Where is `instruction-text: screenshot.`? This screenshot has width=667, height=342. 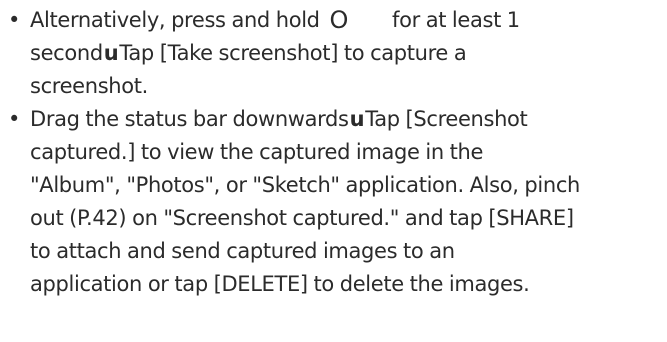 instruction-text: screenshot. is located at coordinates (89, 86).